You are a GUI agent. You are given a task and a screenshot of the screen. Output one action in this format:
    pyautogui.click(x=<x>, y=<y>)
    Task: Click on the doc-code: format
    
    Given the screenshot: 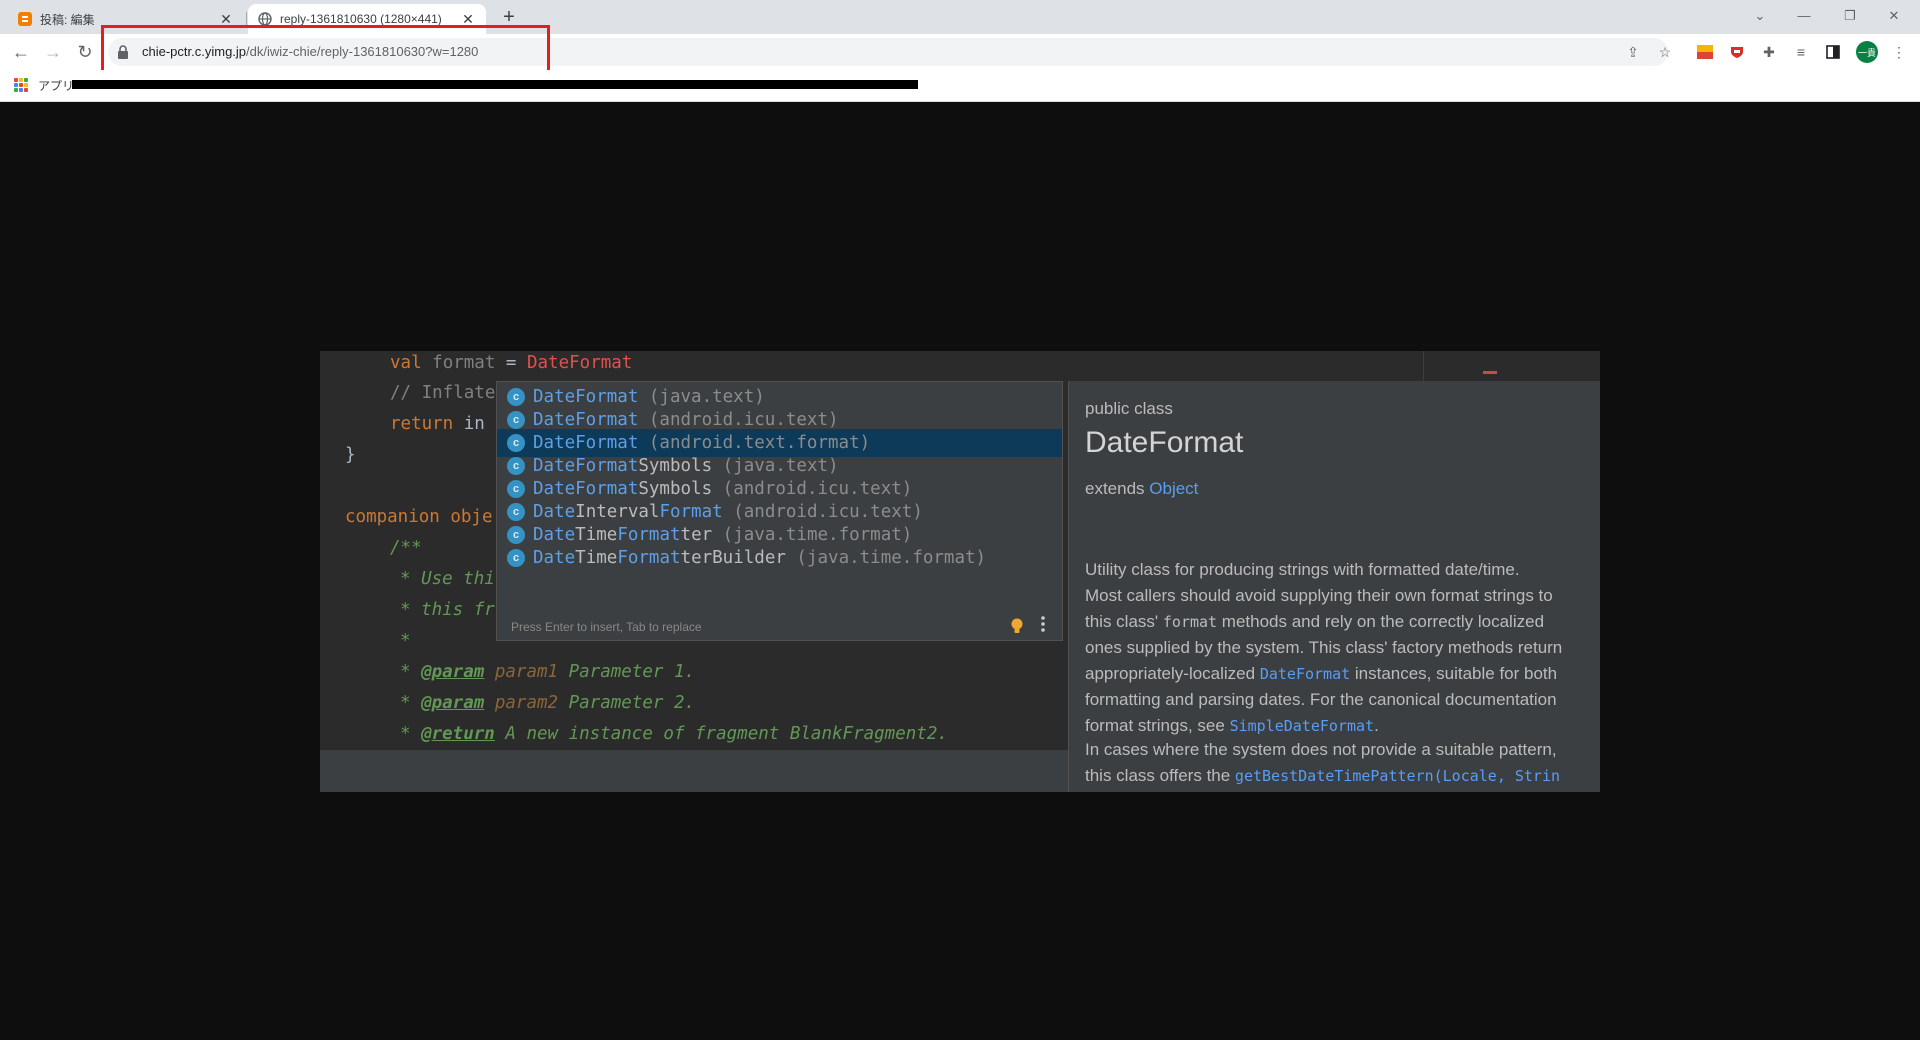 What is the action you would take?
    pyautogui.click(x=1190, y=621)
    